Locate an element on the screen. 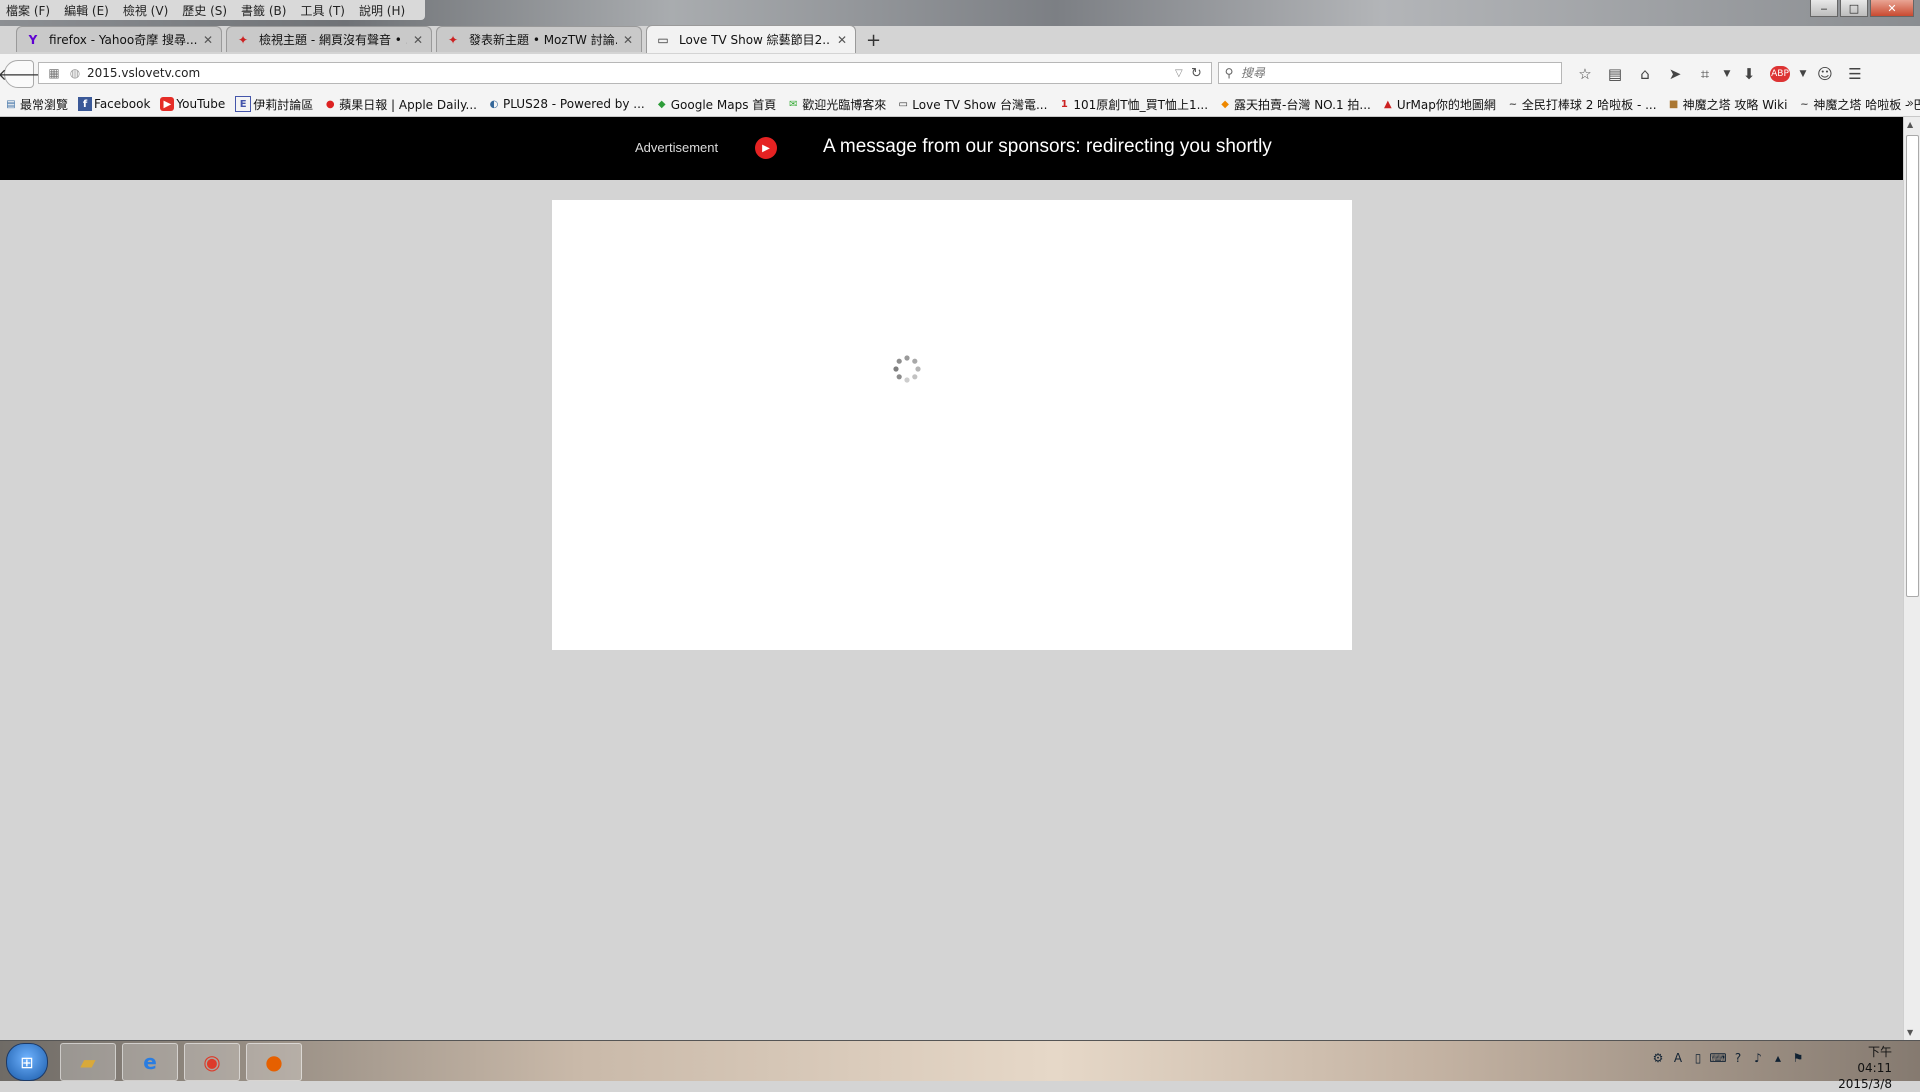 This screenshot has width=1920, height=1092. taskbar-internet-explorer: e is located at coordinates (150, 1062).